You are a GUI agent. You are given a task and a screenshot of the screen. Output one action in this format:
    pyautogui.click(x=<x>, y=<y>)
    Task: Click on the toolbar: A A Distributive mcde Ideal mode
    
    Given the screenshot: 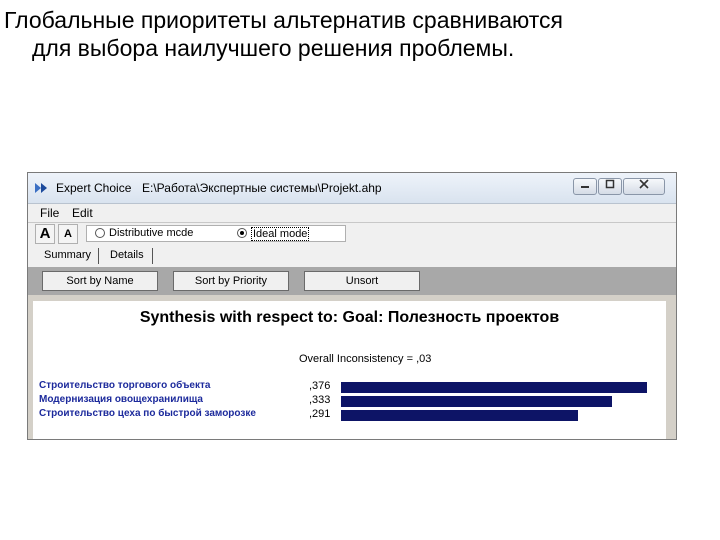 What is the action you would take?
    pyautogui.click(x=352, y=234)
    